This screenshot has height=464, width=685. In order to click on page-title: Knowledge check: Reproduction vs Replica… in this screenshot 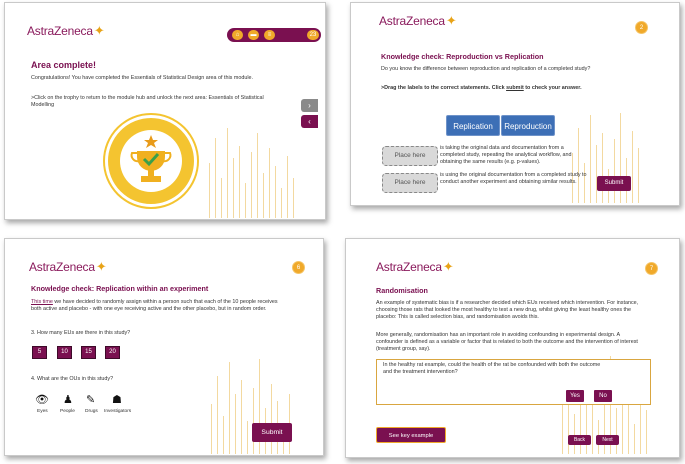, I will do `click(462, 56)`.